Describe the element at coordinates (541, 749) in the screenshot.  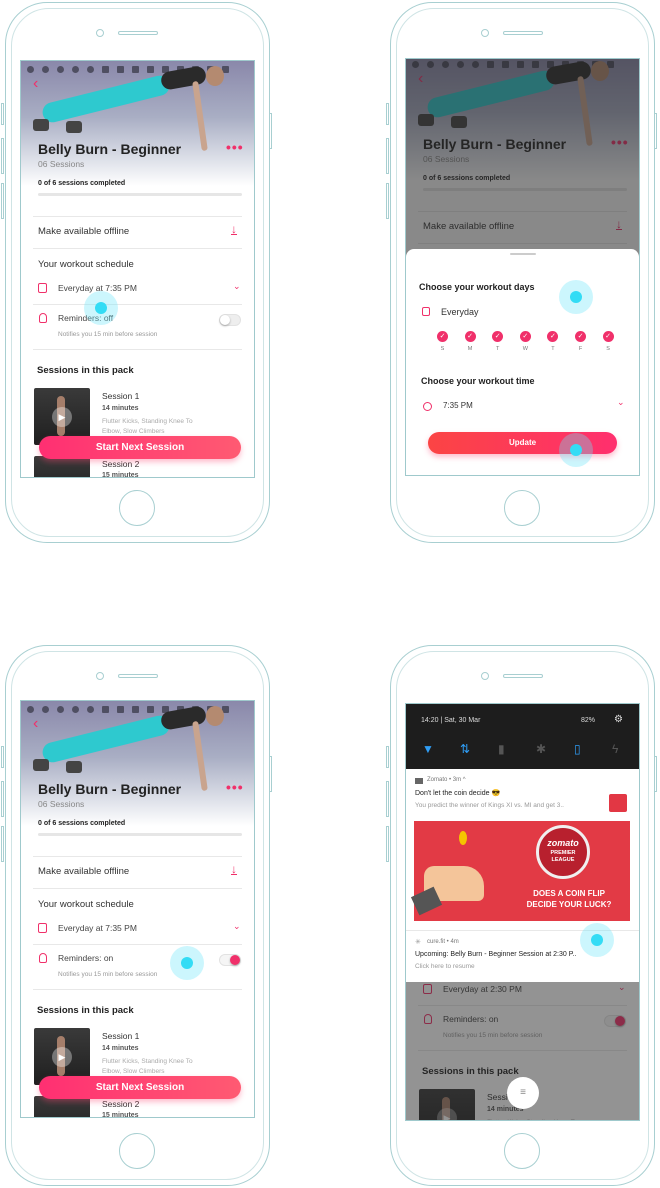
I see `bluetooth-icon: ✱` at that location.